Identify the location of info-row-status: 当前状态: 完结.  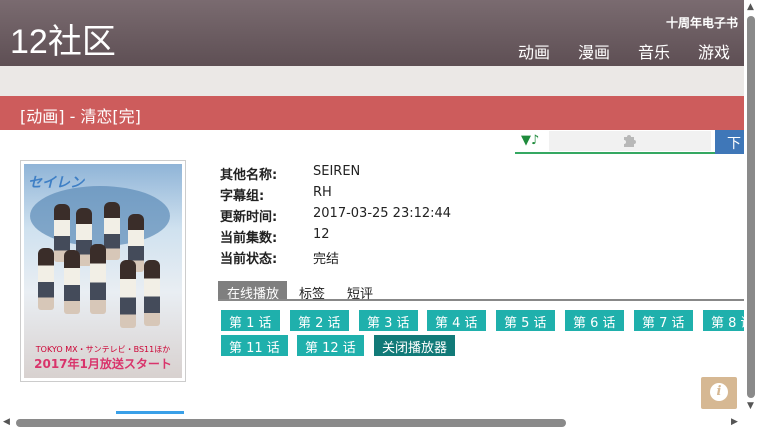
(280, 259).